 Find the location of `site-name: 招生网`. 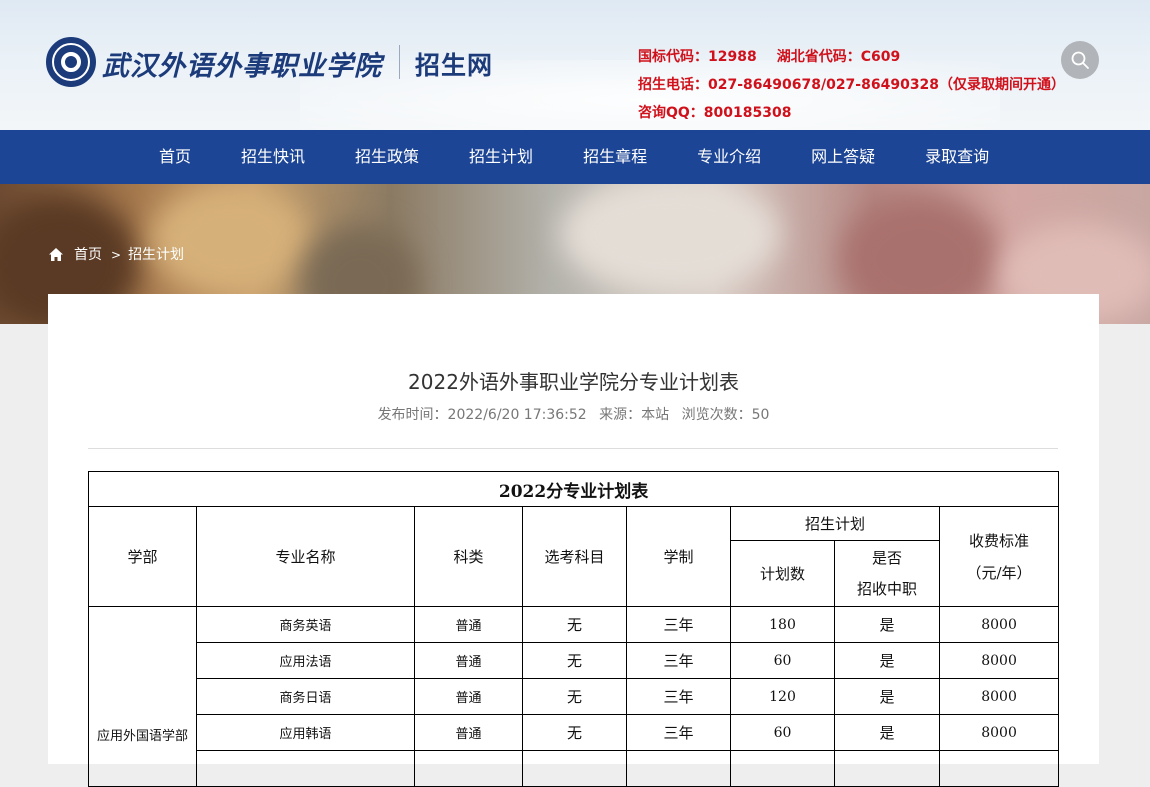

site-name: 招生网 is located at coordinates (454, 64).